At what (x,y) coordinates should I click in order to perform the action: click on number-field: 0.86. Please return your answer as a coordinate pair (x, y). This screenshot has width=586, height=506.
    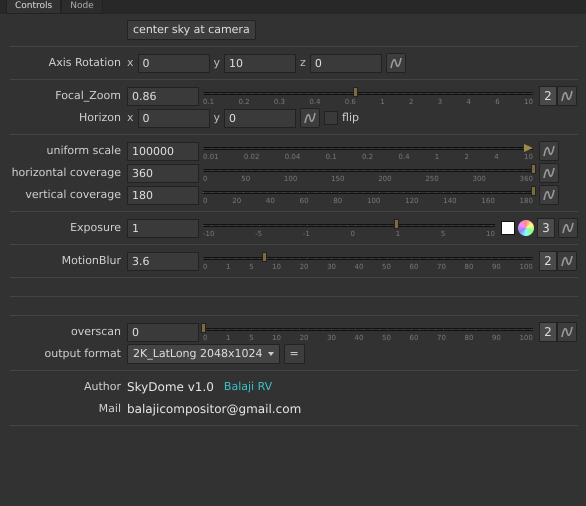
    Looking at the image, I should click on (163, 96).